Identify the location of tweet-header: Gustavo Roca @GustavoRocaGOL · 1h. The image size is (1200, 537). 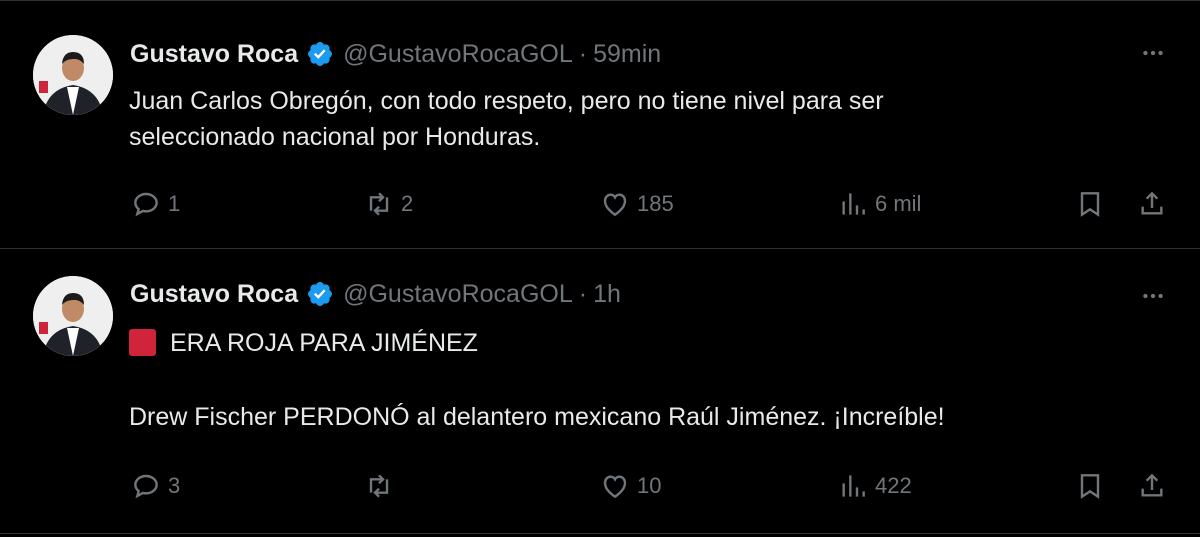
(375, 294).